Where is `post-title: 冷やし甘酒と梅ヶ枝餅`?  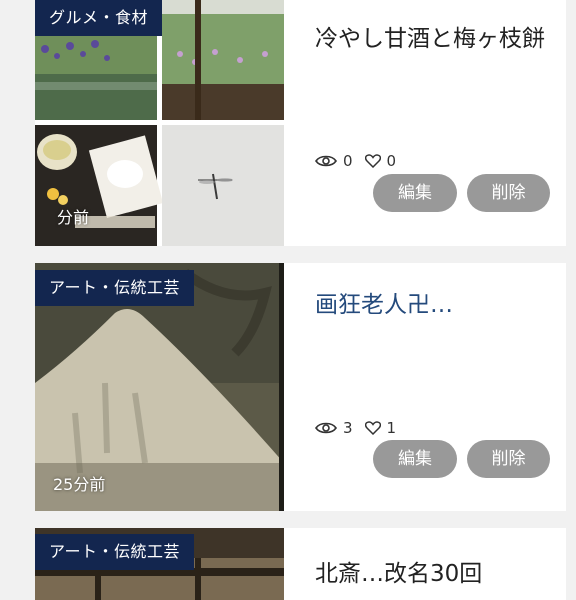 post-title: 冷やし甘酒と梅ヶ枝餅 is located at coordinates (435, 39).